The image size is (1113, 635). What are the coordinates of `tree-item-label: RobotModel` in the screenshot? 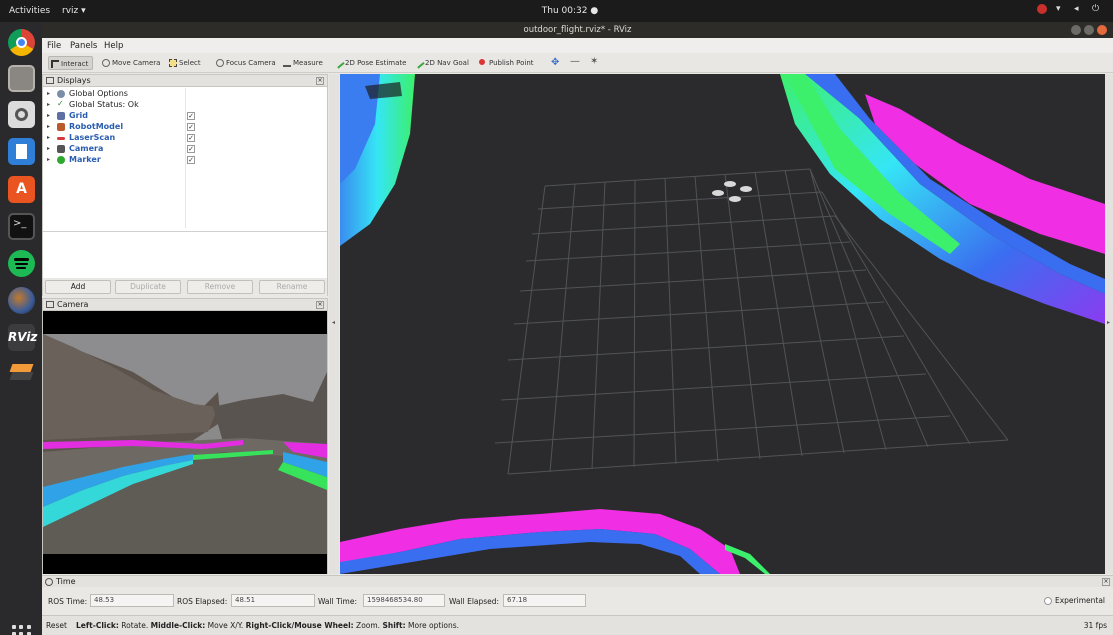 It's located at (96, 126).